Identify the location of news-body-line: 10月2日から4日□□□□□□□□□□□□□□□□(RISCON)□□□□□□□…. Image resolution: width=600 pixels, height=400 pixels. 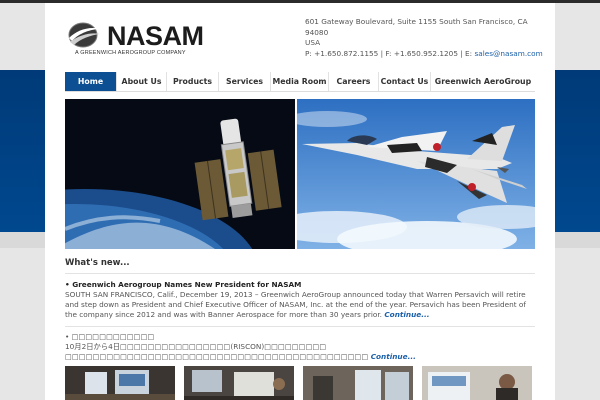
(196, 346).